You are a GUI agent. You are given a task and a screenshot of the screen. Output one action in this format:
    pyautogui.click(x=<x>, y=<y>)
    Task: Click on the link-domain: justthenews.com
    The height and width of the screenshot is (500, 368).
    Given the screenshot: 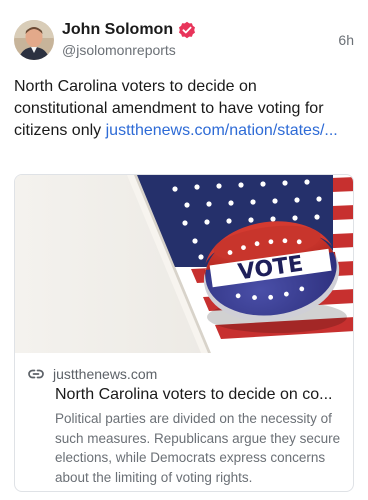 What is the action you would take?
    pyautogui.click(x=105, y=374)
    